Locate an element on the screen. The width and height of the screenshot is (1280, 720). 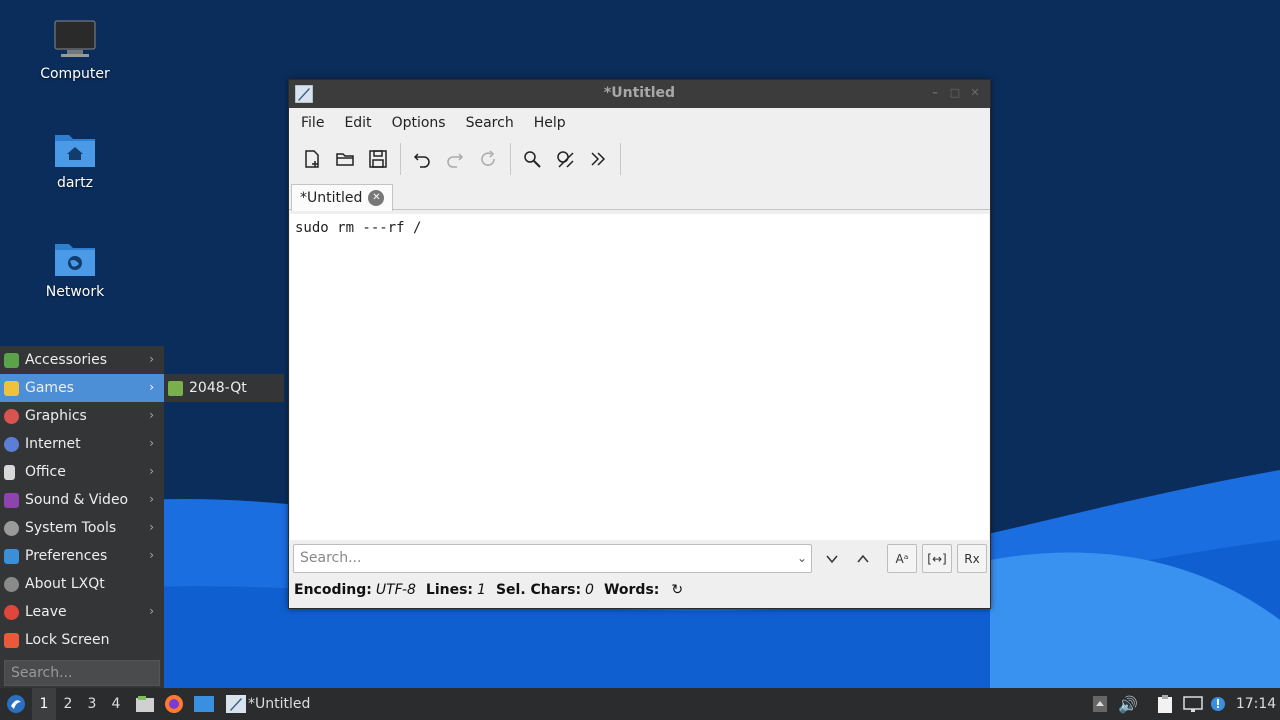
desktop-icon-computer: Computer is located at coordinates (75, 51).